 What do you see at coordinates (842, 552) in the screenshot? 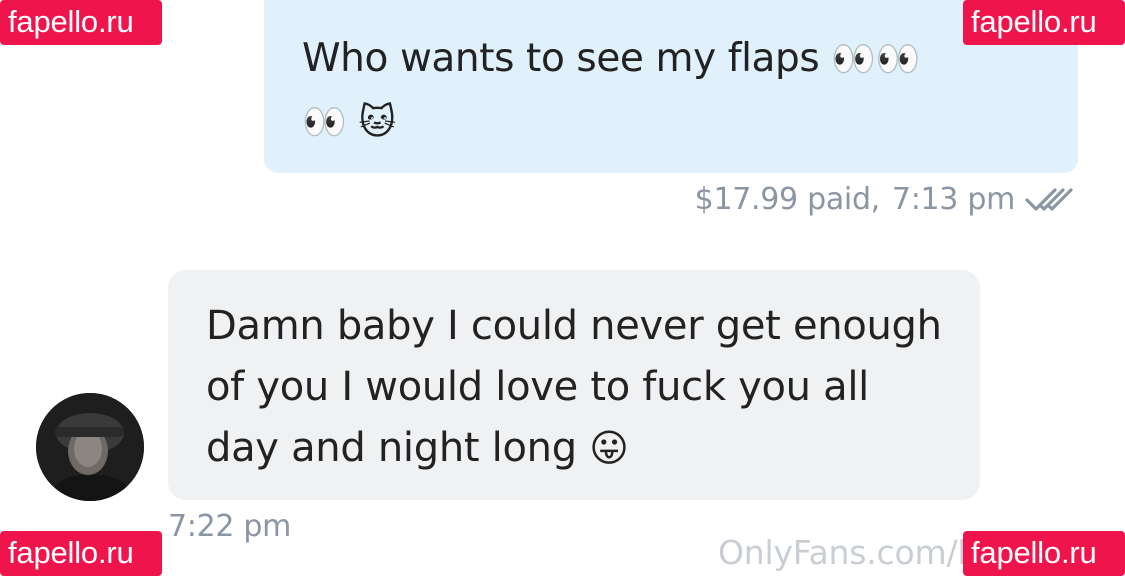
I see `source-watermark: OnlyFans.com/l` at bounding box center [842, 552].